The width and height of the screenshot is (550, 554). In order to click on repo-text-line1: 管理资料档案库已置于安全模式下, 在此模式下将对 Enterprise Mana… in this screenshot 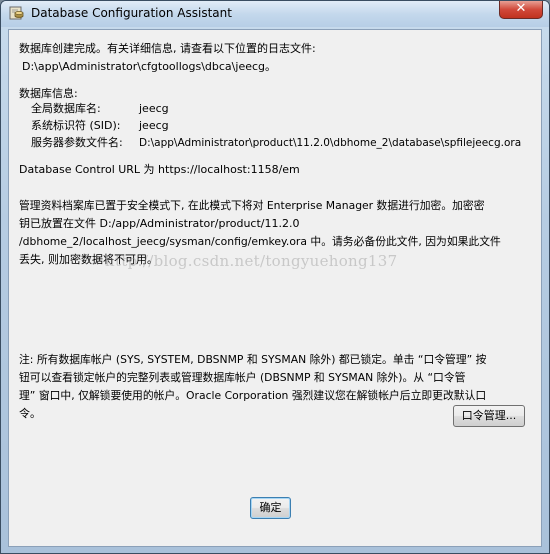, I will do `click(252, 205)`.